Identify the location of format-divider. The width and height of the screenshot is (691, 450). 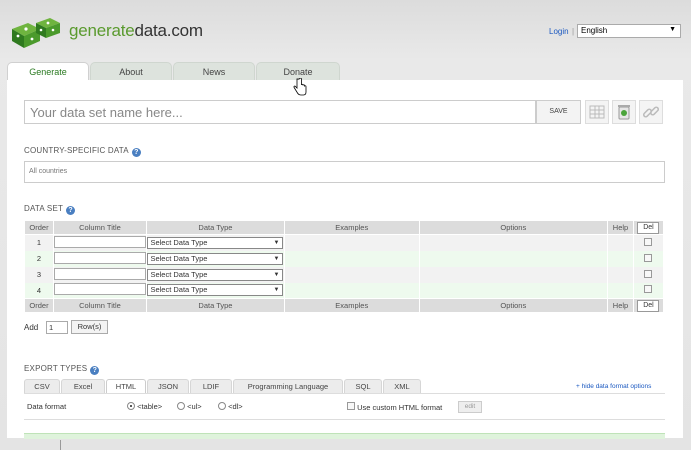
(344, 419).